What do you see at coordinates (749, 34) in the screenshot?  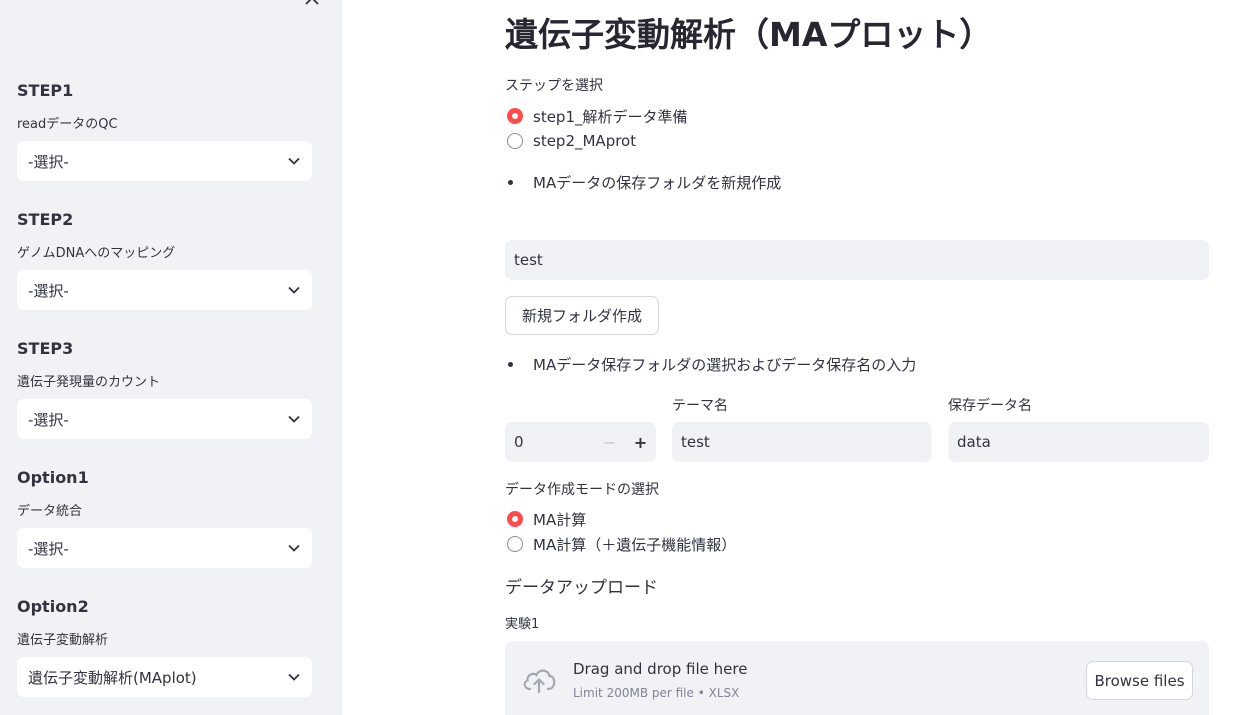 I see `page-title: 遺伝子変動解析（MAプロット）` at bounding box center [749, 34].